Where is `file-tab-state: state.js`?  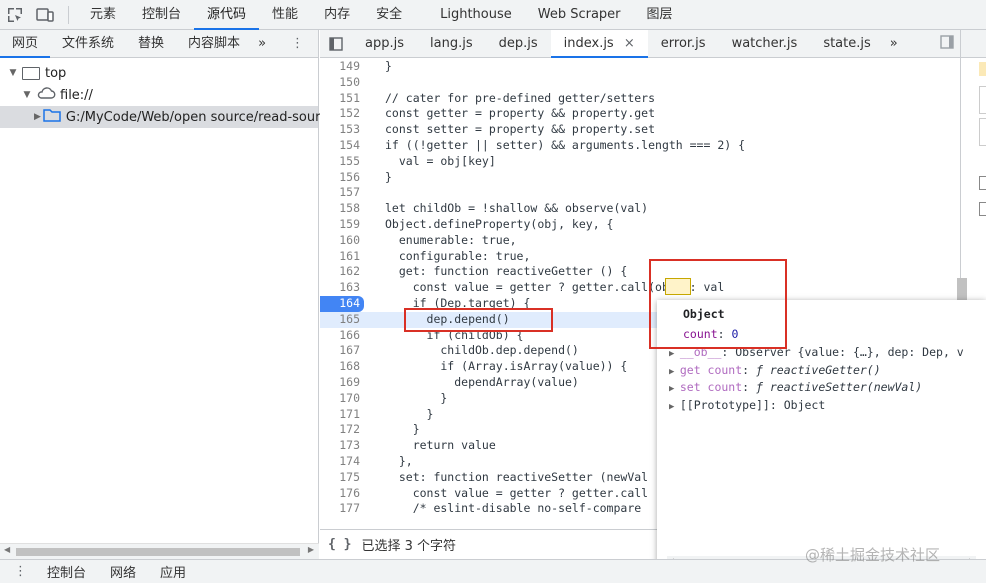 file-tab-state: state.js is located at coordinates (846, 44).